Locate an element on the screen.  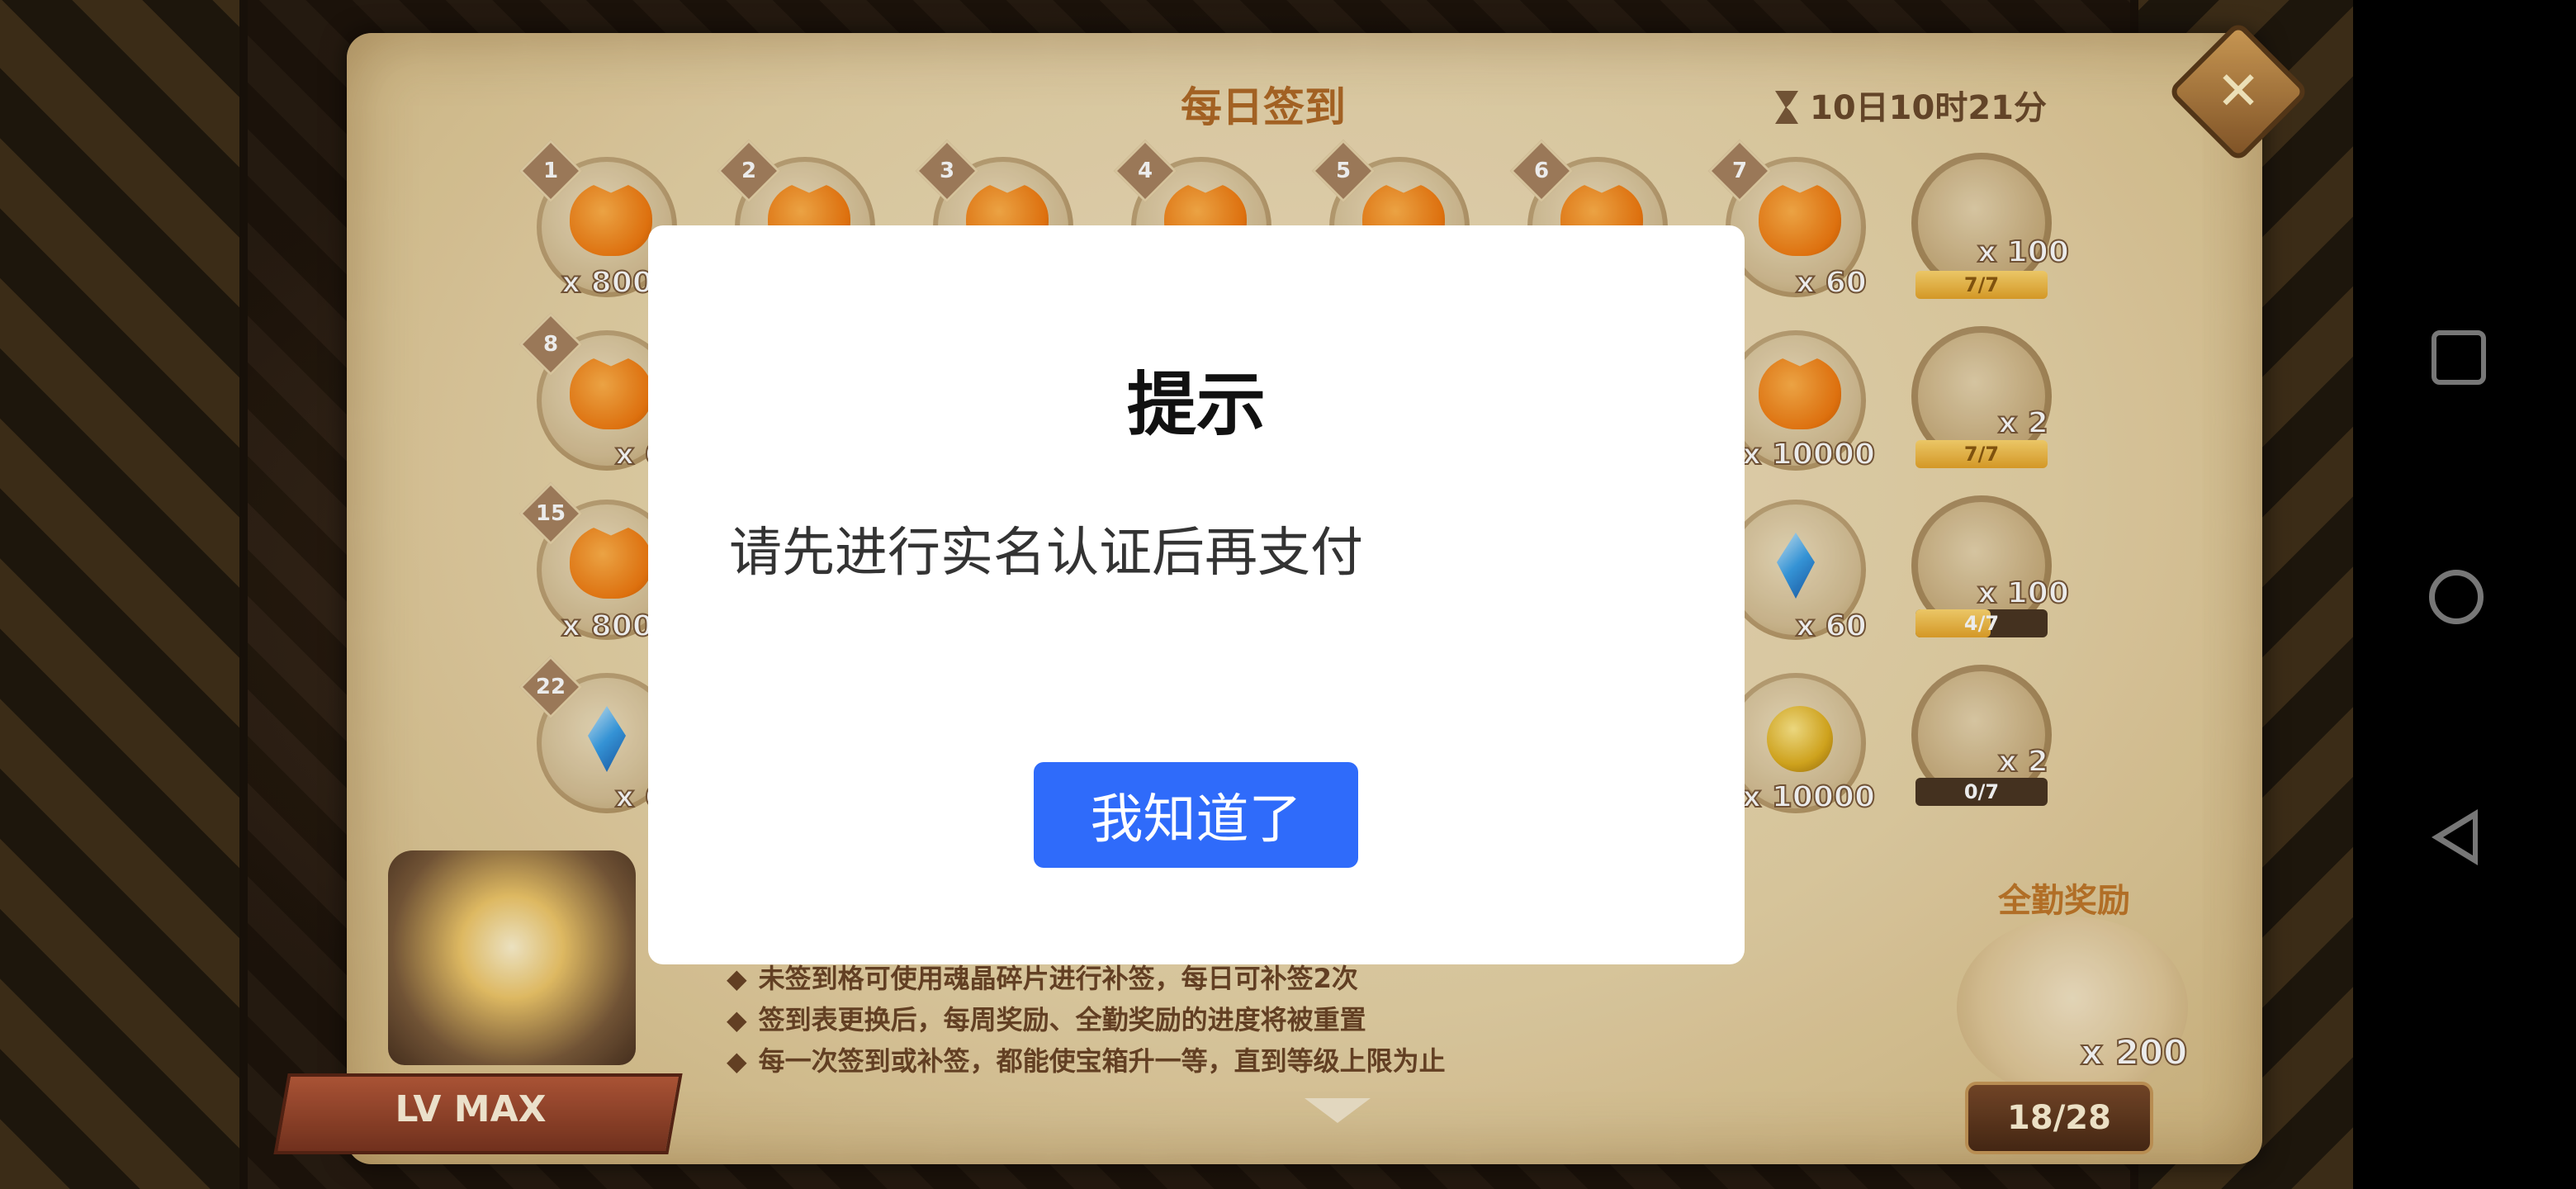
back-icon is located at coordinates (2455, 837).